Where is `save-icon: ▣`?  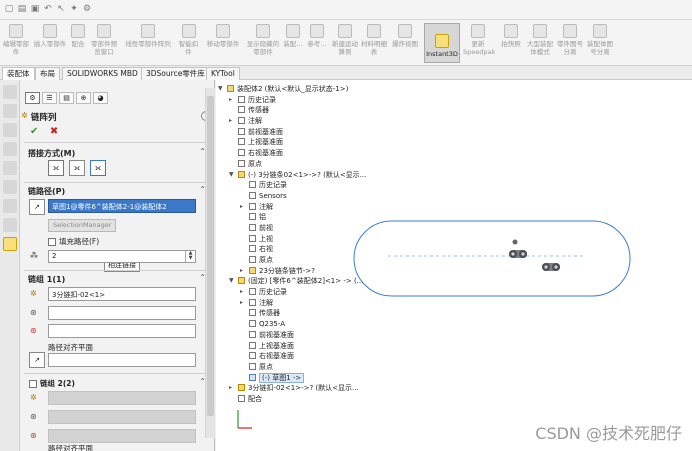
save-icon: ▣ is located at coordinates (35, 9).